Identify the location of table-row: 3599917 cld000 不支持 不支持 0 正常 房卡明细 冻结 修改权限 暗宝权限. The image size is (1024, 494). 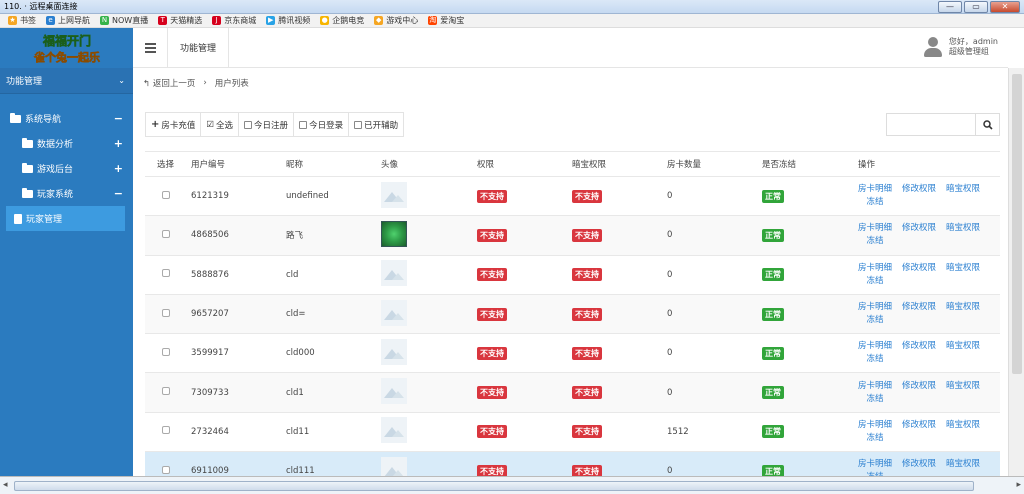
(572, 354).